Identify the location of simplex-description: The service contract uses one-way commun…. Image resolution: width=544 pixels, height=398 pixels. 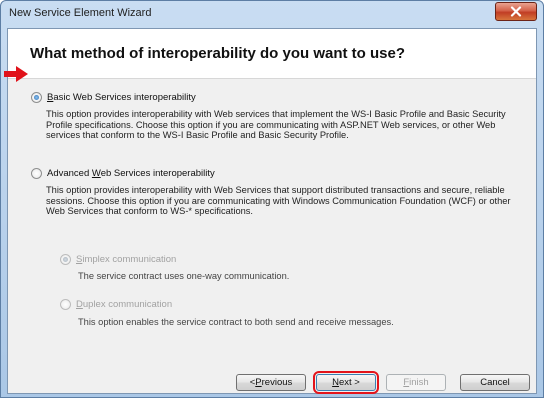
(184, 276).